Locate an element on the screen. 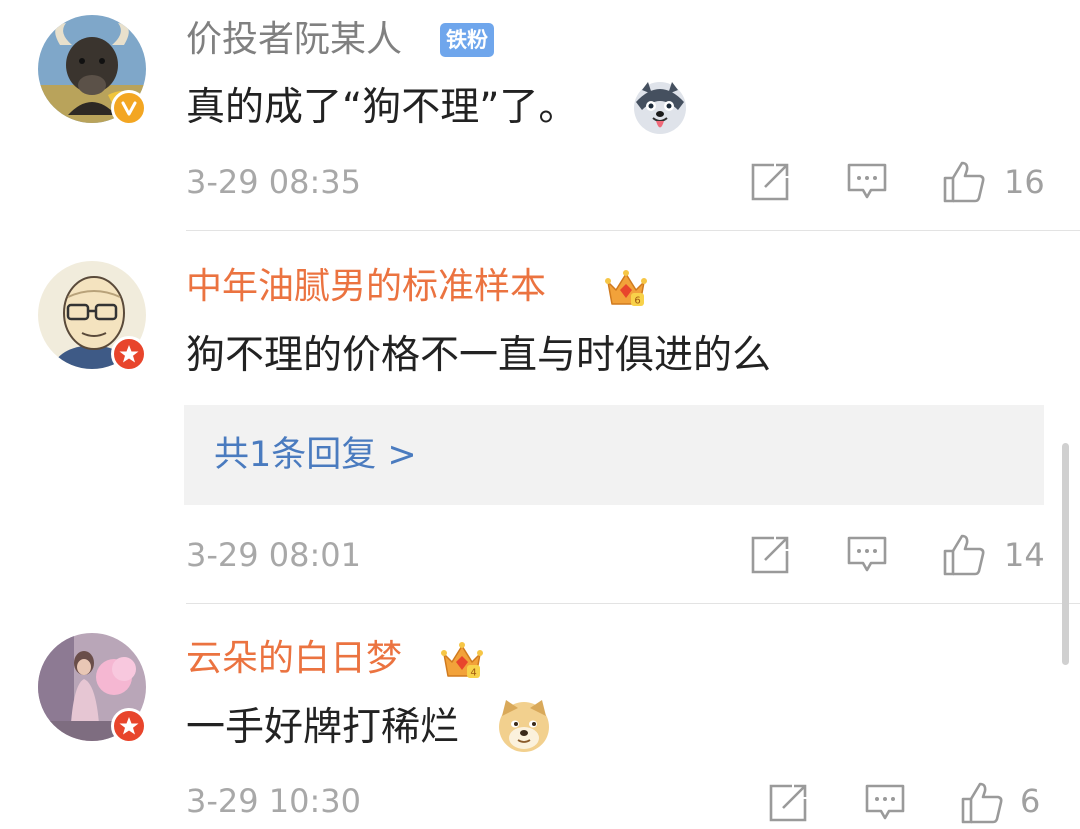  like-button is located at coordinates (982, 803).